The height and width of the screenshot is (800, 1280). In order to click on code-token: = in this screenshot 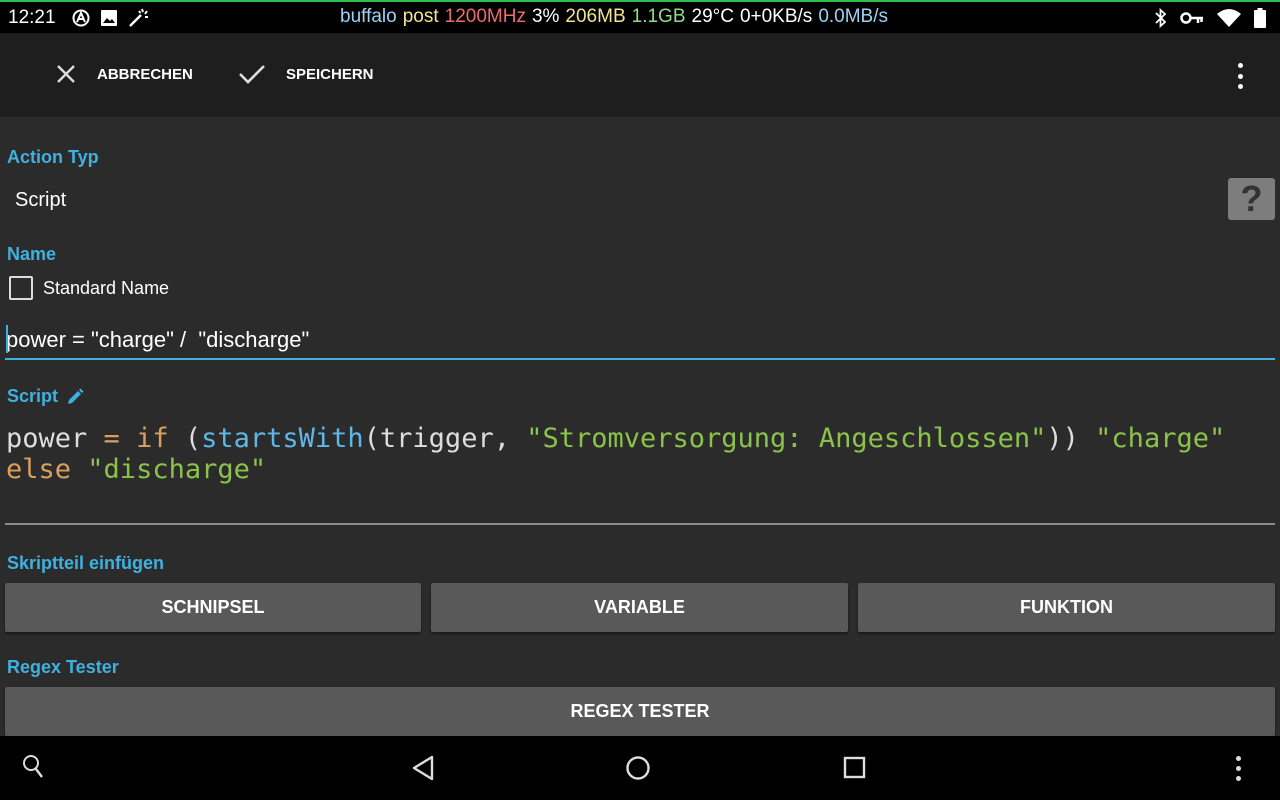, I will do `click(120, 438)`.